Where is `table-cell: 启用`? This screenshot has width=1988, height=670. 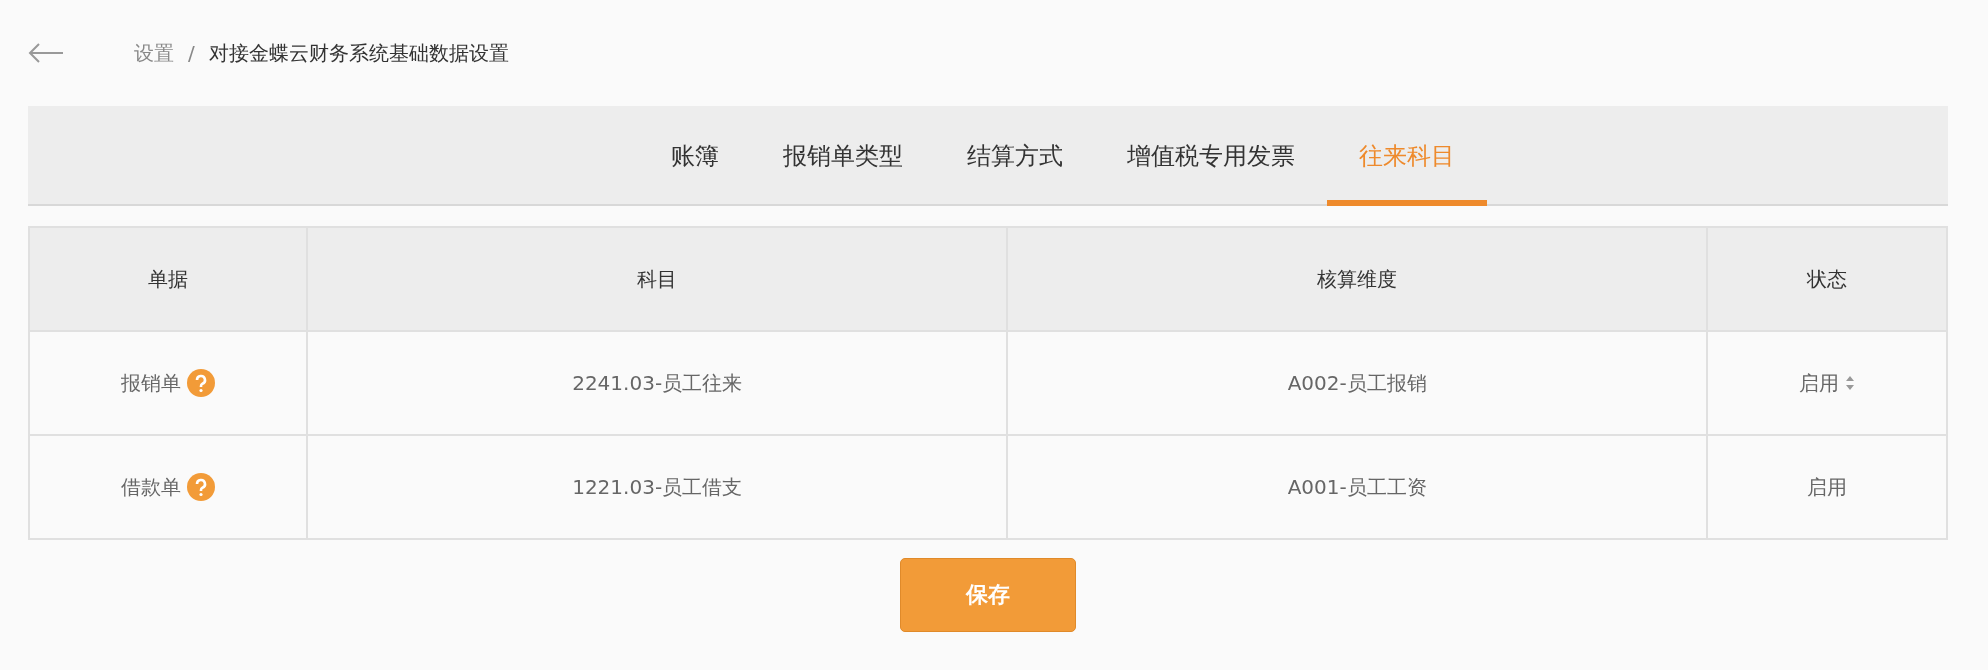 table-cell: 启用 is located at coordinates (1827, 487).